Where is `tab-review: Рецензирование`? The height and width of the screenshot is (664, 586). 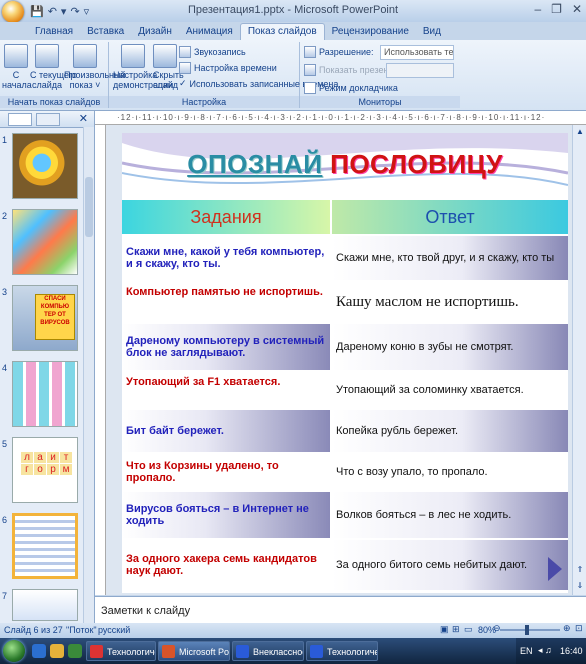 tab-review: Рецензирование is located at coordinates (370, 32).